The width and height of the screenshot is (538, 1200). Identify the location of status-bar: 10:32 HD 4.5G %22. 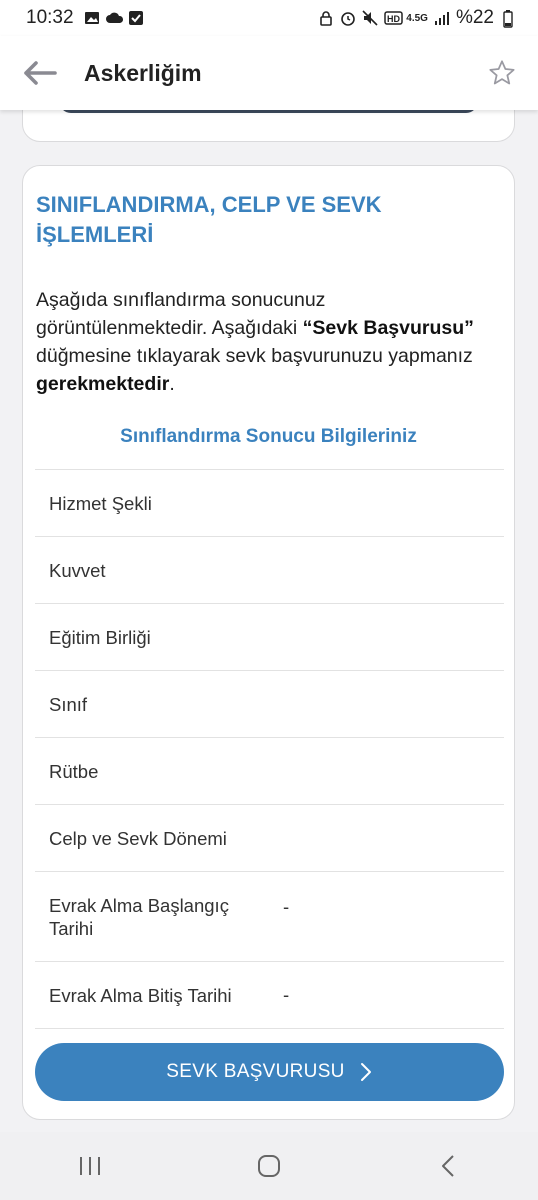
(269, 18).